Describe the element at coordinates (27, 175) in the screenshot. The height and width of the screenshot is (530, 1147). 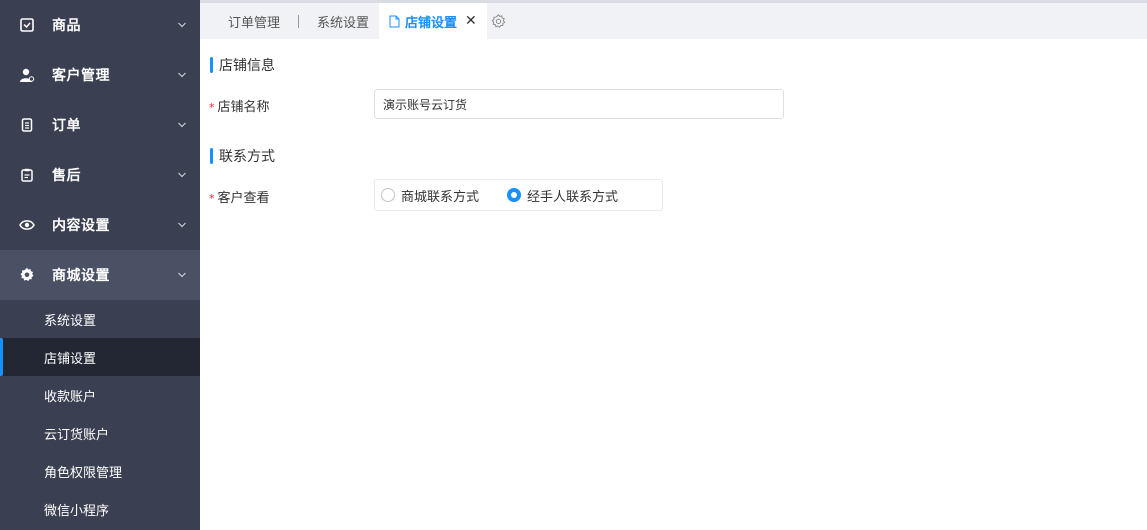
I see `clipboard-icon` at that location.